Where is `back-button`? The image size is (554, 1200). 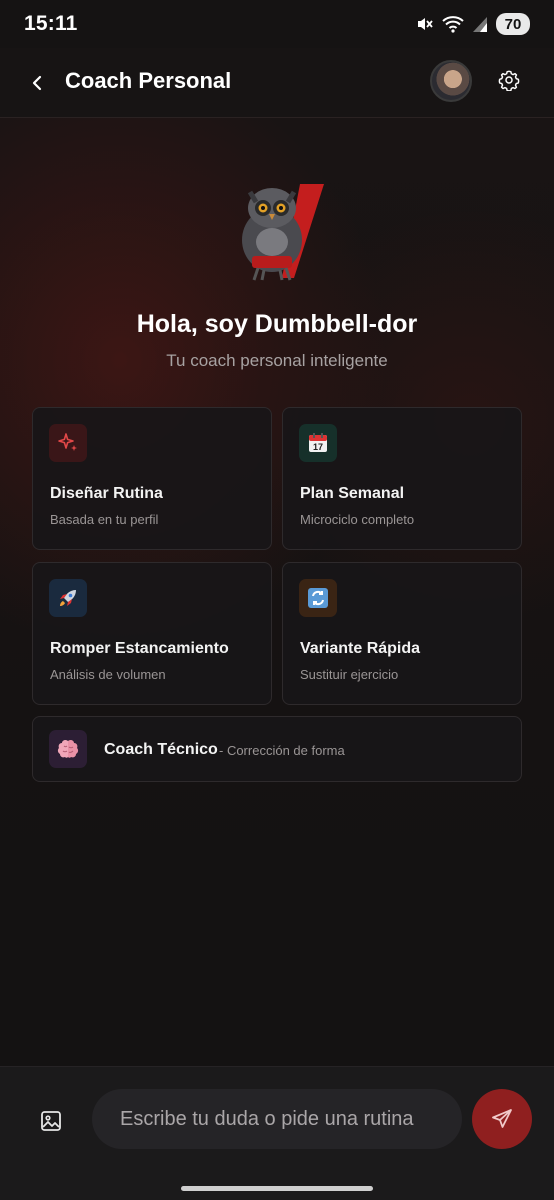
back-button is located at coordinates (38, 83).